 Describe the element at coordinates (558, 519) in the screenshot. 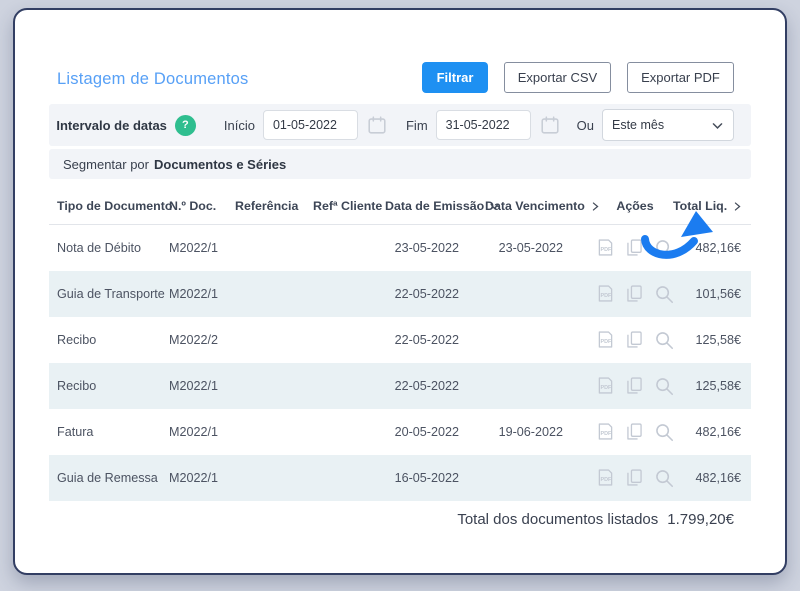

I see `total-label: Total dos documentos listados` at that location.